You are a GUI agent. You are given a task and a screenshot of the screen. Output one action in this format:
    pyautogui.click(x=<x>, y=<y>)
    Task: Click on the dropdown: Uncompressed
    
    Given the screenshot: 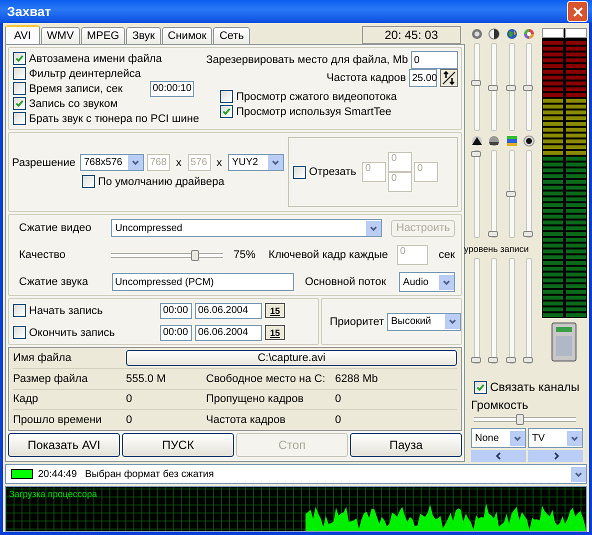 What is the action you would take?
    pyautogui.click(x=246, y=228)
    